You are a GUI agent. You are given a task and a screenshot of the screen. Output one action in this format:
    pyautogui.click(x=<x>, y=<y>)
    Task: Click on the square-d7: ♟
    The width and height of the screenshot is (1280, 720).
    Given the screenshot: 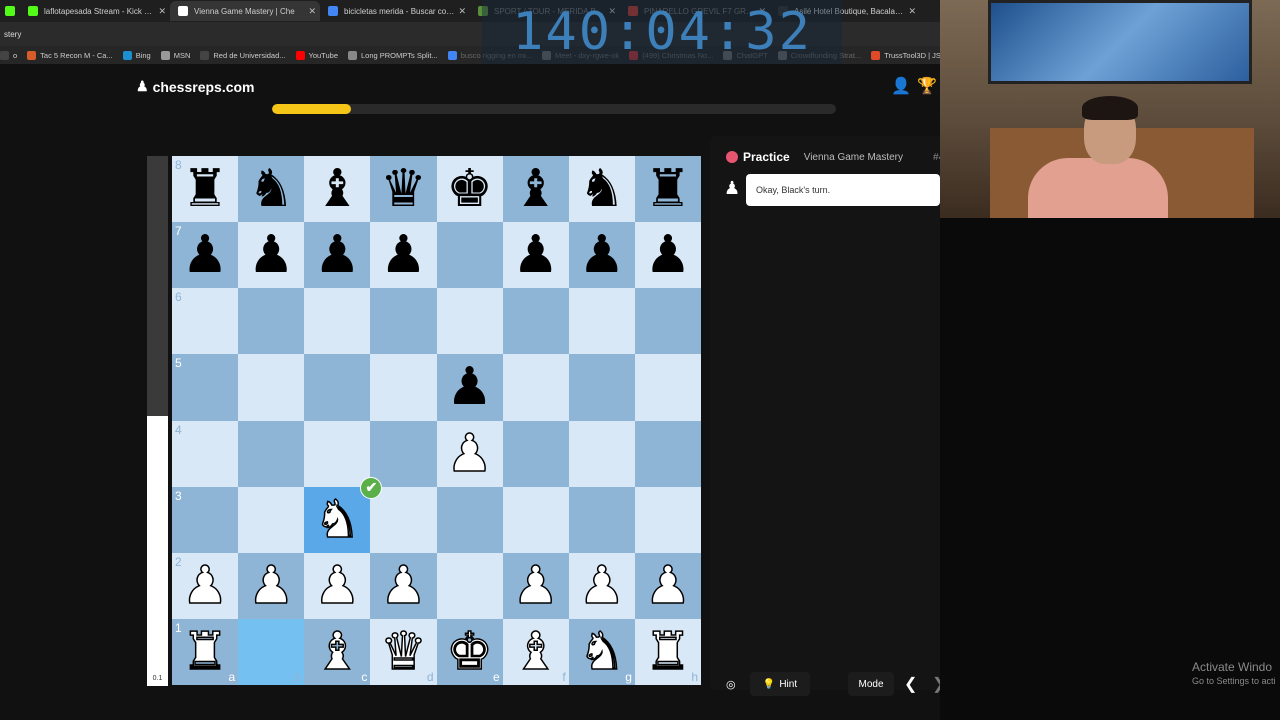 What is the action you would take?
    pyautogui.click(x=403, y=255)
    